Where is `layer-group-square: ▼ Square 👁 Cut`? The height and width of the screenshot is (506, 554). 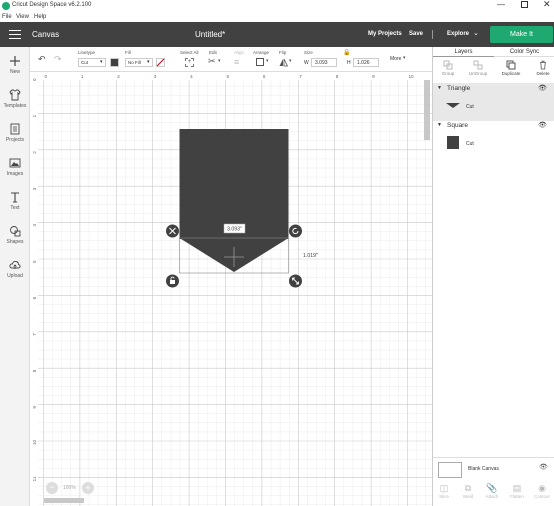
layer-group-square: ▼ Square 👁 Cut is located at coordinates (493, 139).